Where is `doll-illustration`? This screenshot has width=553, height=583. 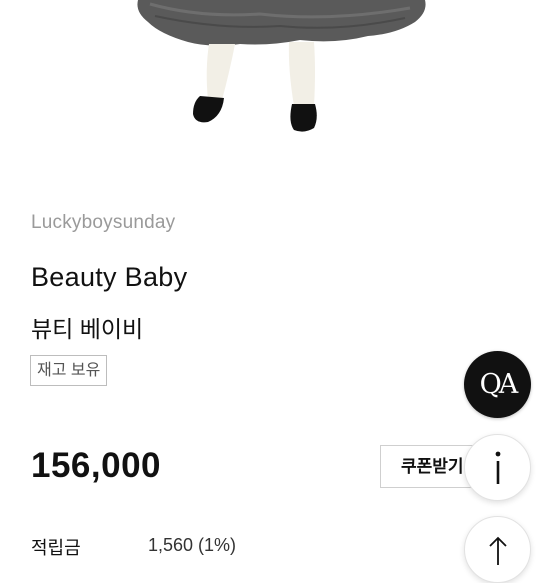
doll-illustration is located at coordinates (281, 66).